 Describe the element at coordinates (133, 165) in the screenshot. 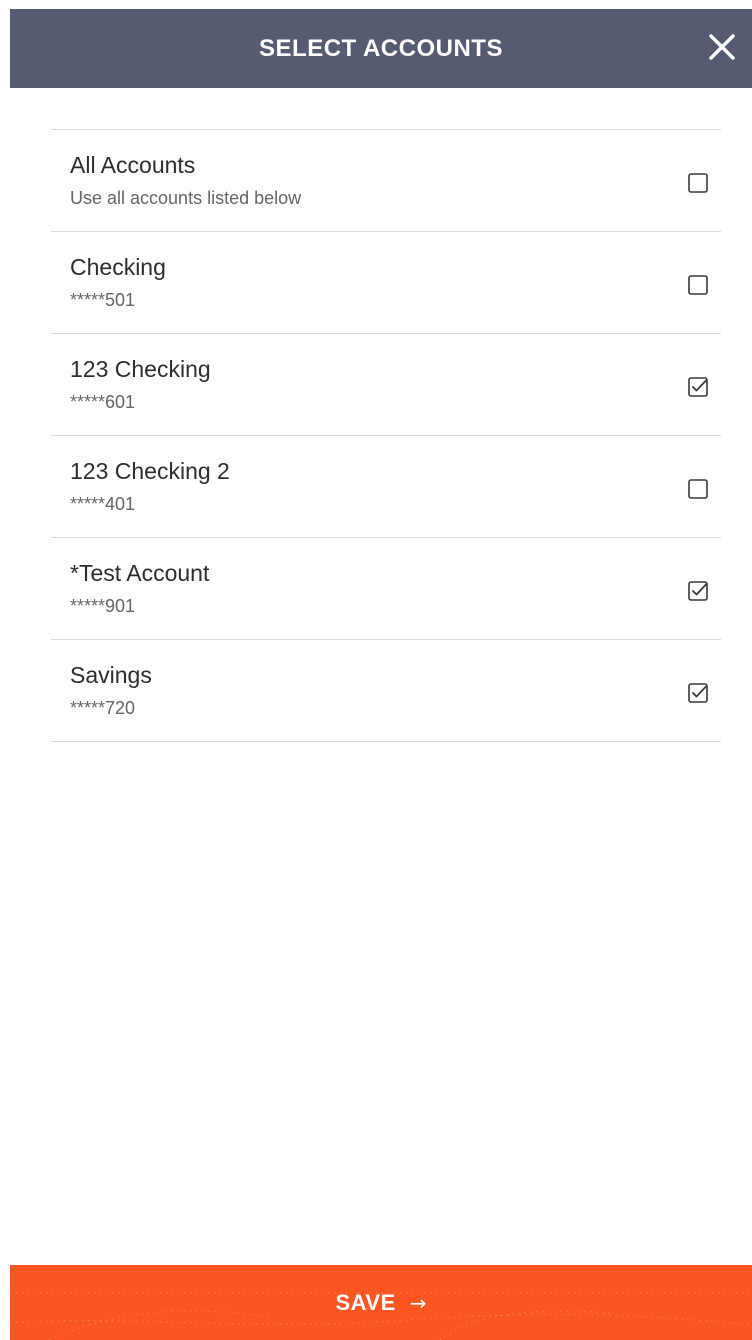

I see `account-name: All Accounts` at that location.